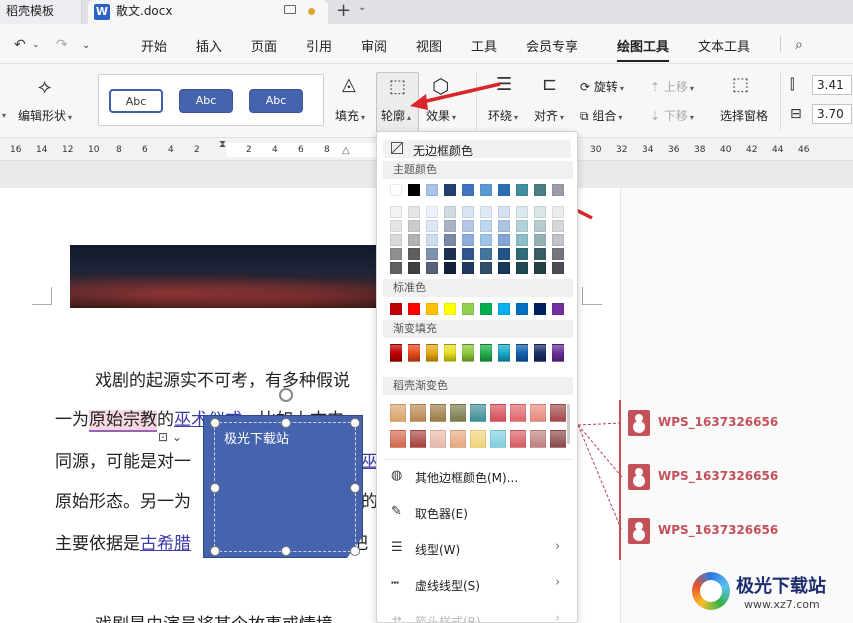 The image size is (853, 623). I want to click on group-button: ⧉ 组合 ▾, so click(601, 115).